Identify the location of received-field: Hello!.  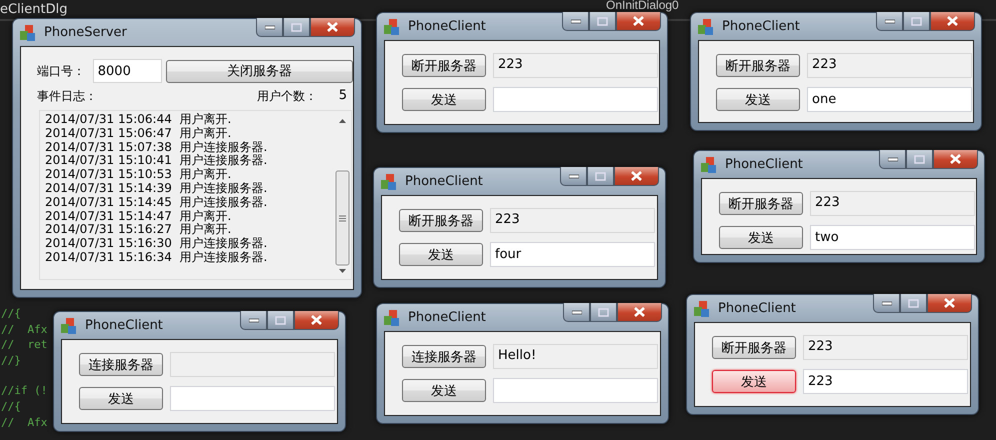
(575, 356).